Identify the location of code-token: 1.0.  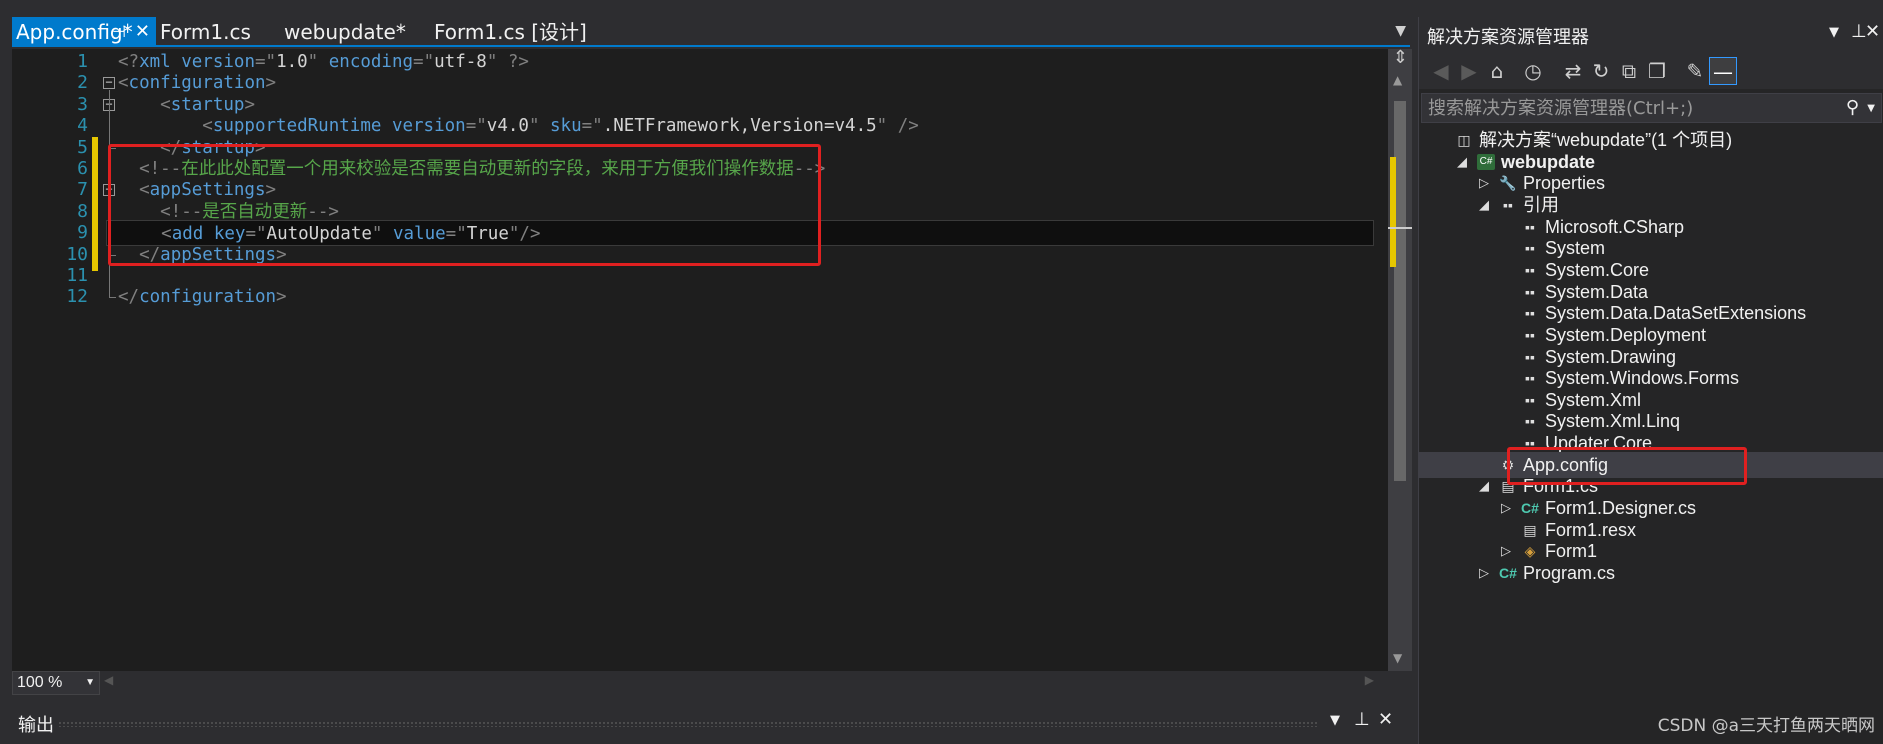
(292, 62).